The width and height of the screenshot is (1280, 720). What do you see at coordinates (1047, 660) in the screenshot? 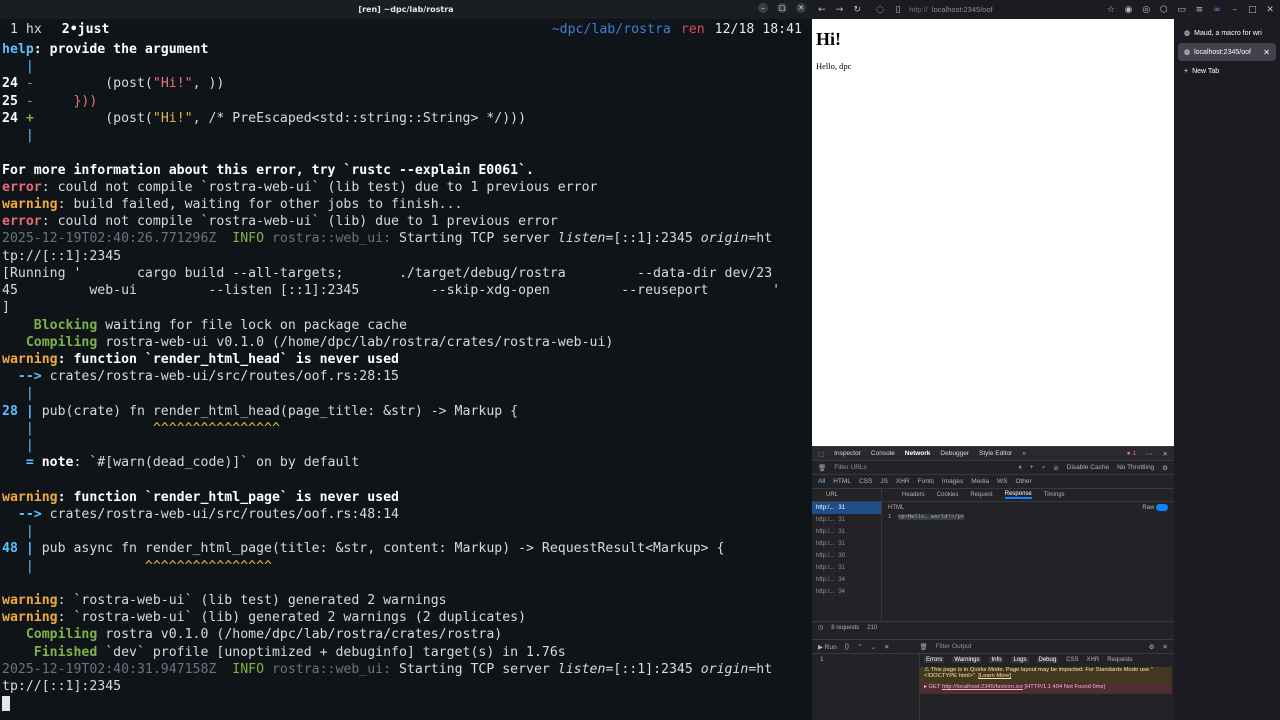
I see `level-debug: Debug` at bounding box center [1047, 660].